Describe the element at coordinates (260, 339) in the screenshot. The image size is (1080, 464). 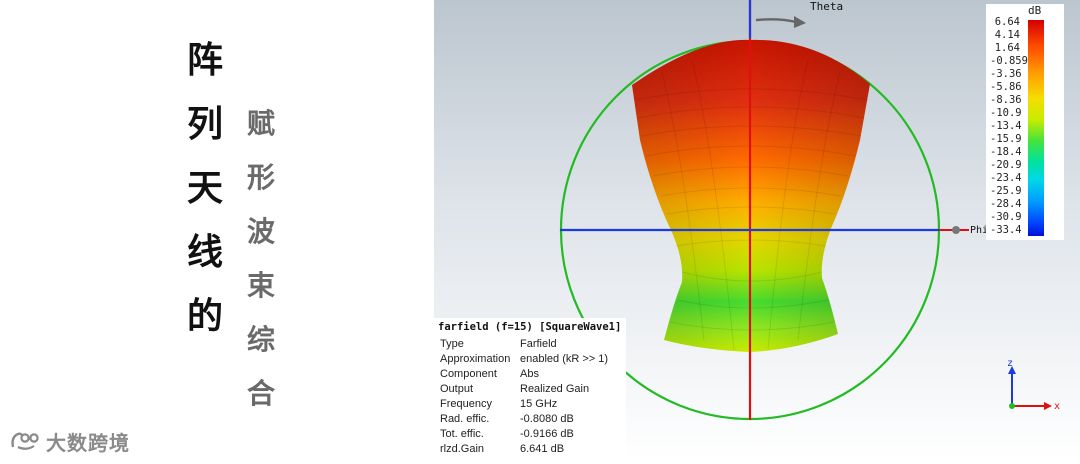
I see `subtitle-char: 综` at that location.